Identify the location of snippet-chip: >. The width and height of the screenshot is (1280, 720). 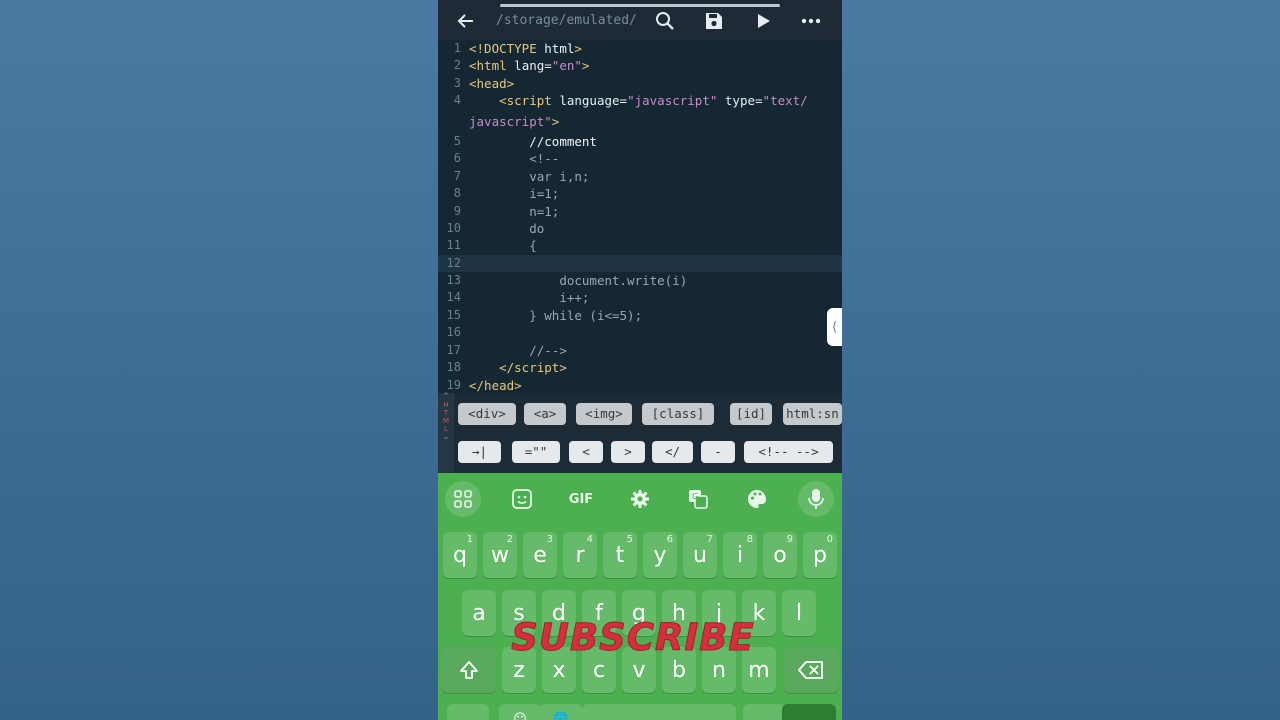
(628, 452).